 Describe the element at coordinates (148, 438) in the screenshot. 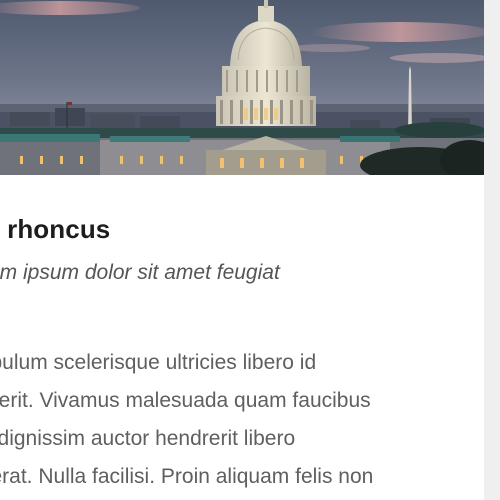

I see `body-line: e dignissim auctor hendrerit libero` at that location.